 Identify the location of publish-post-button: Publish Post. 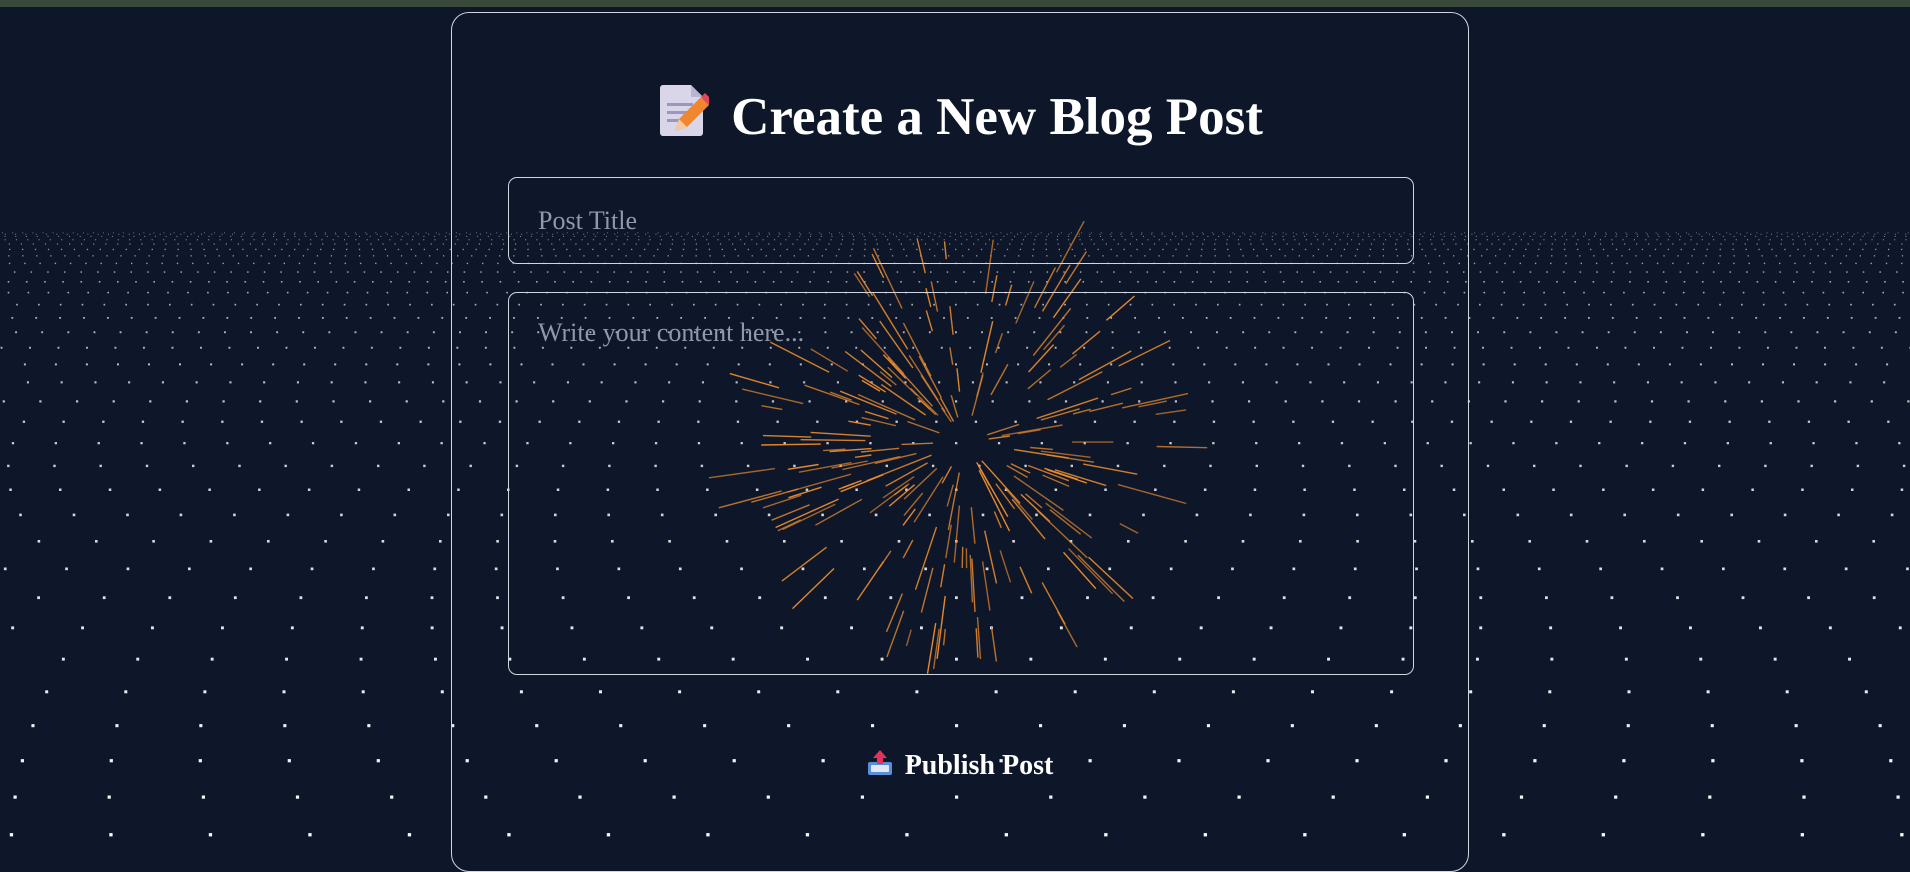
(960, 766).